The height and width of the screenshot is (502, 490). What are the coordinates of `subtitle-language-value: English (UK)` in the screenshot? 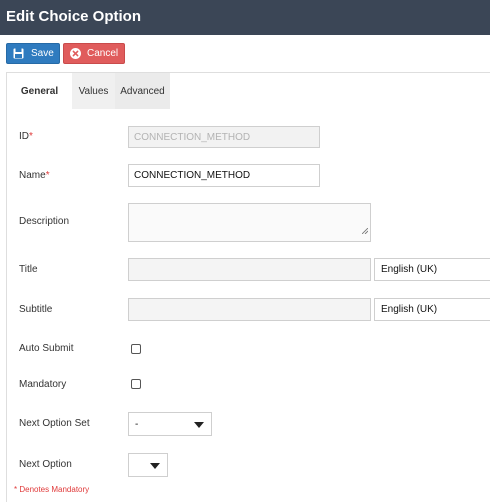 It's located at (409, 309).